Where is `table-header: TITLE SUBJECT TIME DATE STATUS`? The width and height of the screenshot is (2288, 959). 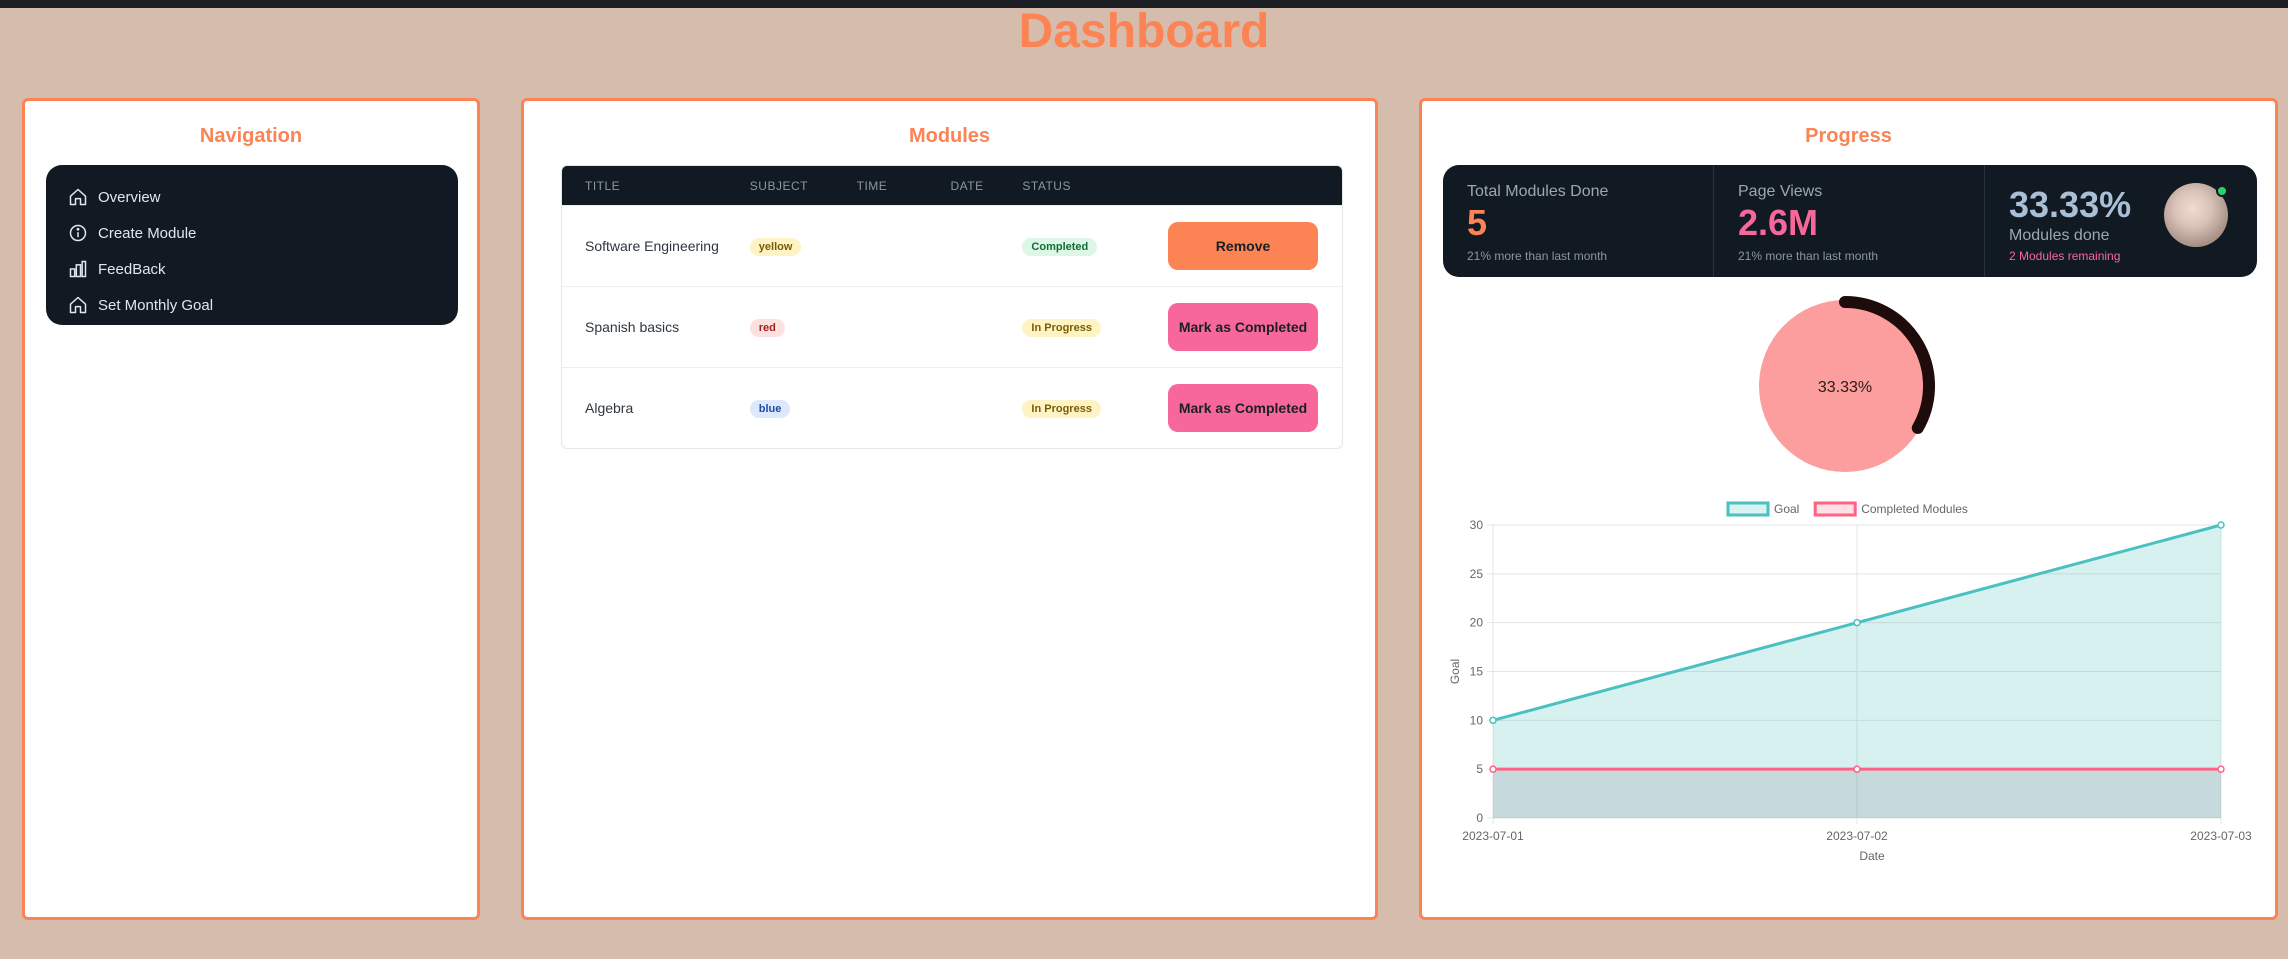
table-header: TITLE SUBJECT TIME DATE STATUS is located at coordinates (952, 185).